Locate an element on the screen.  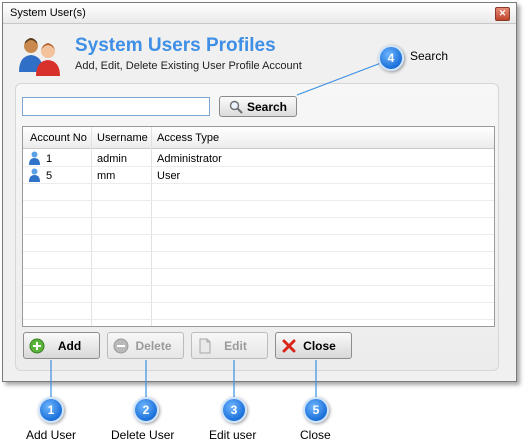
callout-badge: 2 is located at coordinates (146, 410).